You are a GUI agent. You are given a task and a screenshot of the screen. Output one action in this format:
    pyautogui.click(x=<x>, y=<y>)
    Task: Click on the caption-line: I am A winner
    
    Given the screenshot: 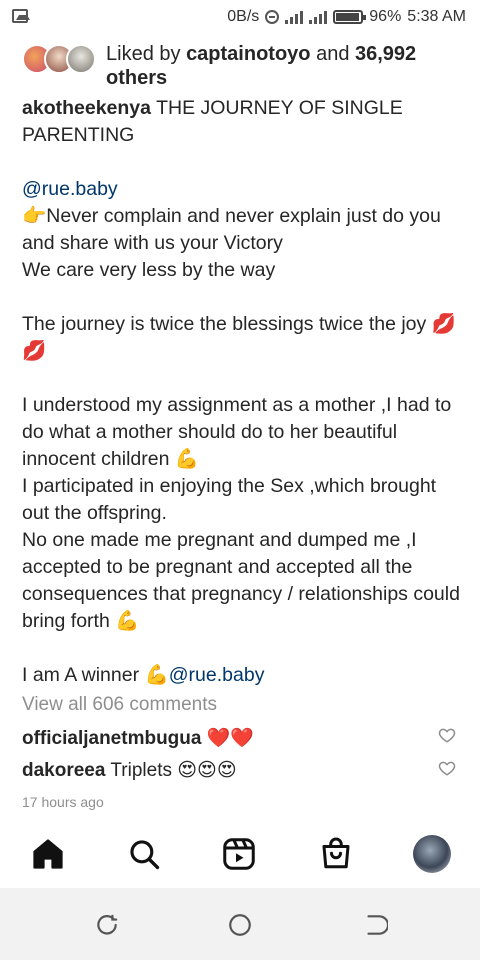 What is the action you would take?
    pyautogui.click(x=81, y=675)
    